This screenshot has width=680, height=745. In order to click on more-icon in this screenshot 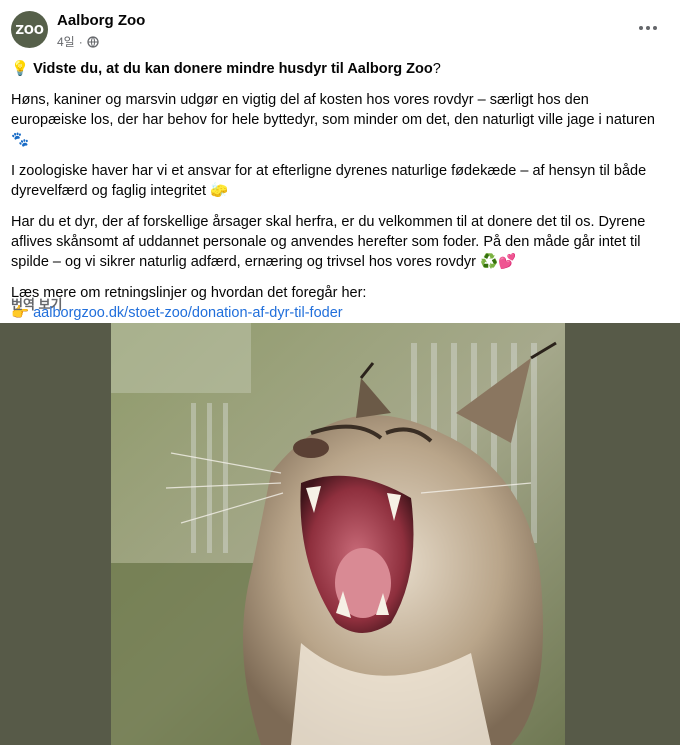, I will do `click(648, 28)`.